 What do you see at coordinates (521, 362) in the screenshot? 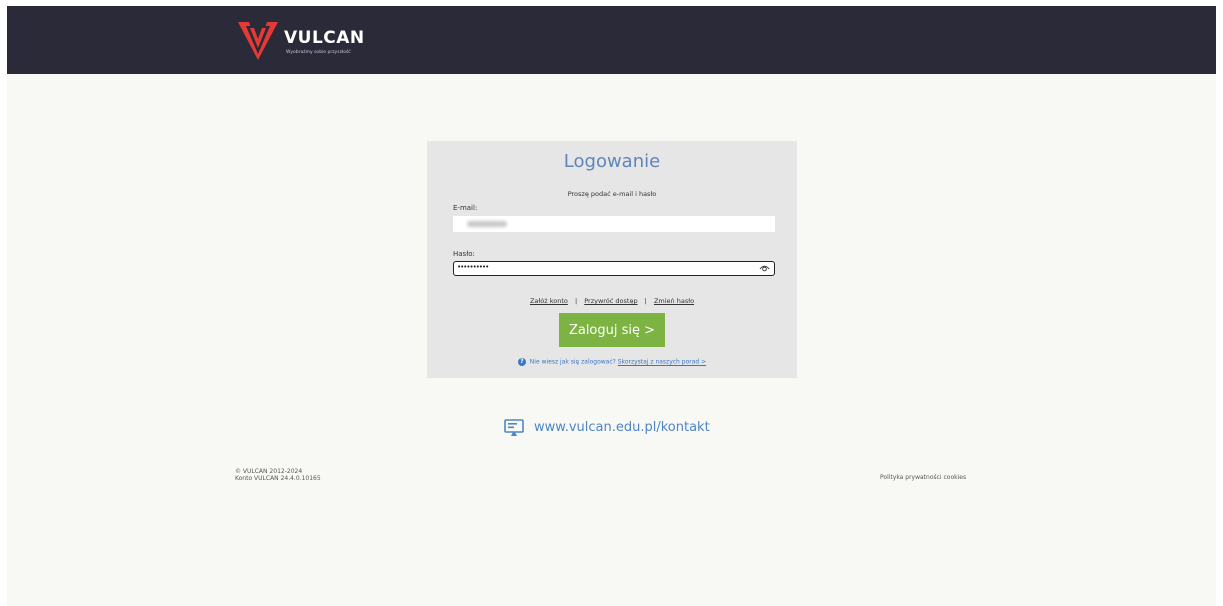
I see `question-icon: ?` at bounding box center [521, 362].